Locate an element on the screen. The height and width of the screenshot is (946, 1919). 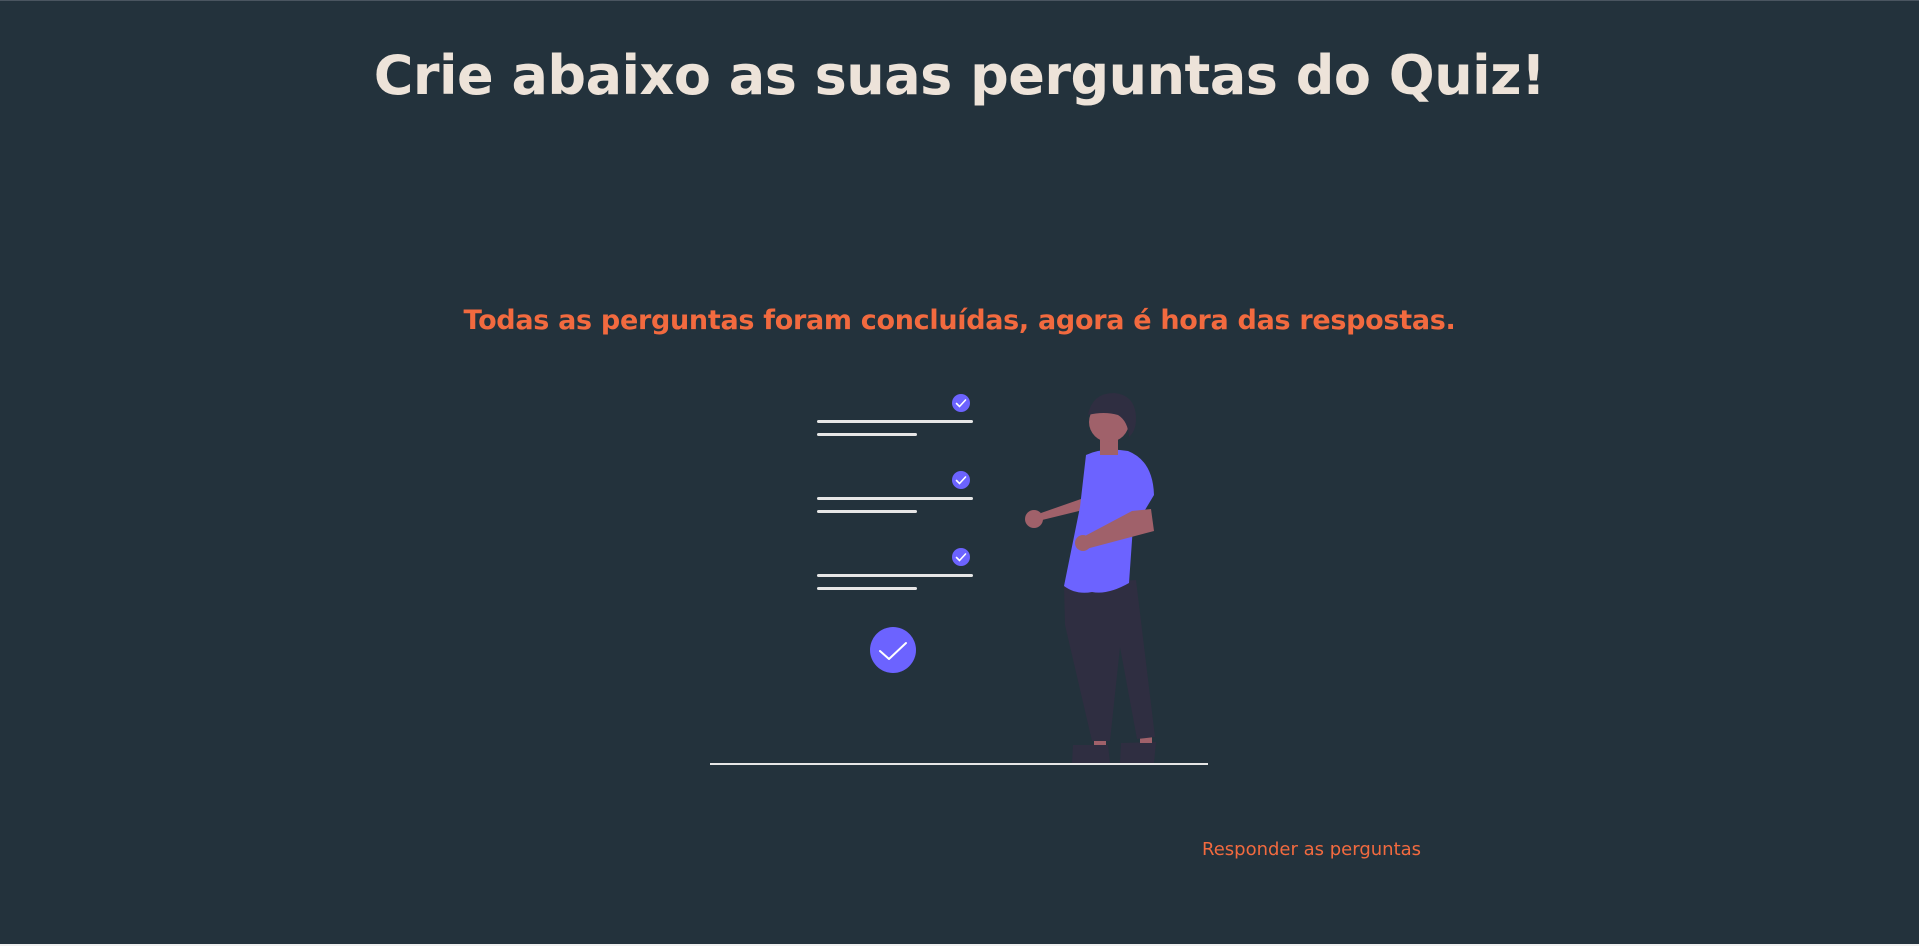
quiz-complete-illustration is located at coordinates (959, 579).